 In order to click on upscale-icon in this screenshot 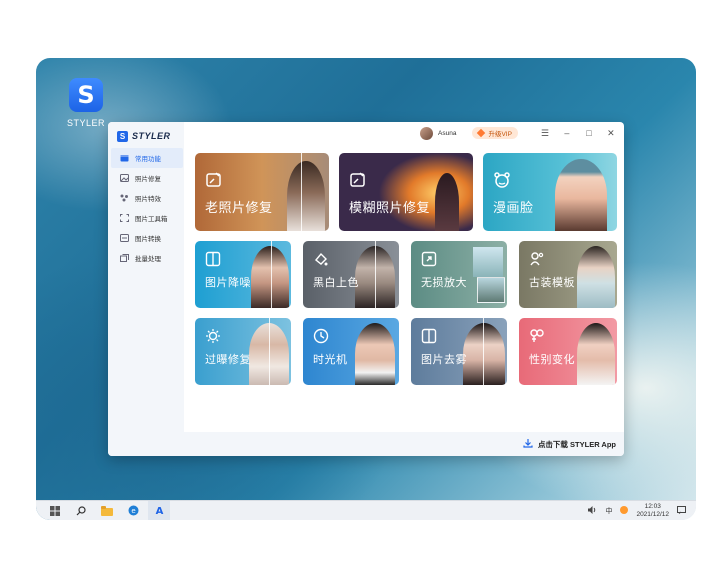, I will do `click(430, 260)`.